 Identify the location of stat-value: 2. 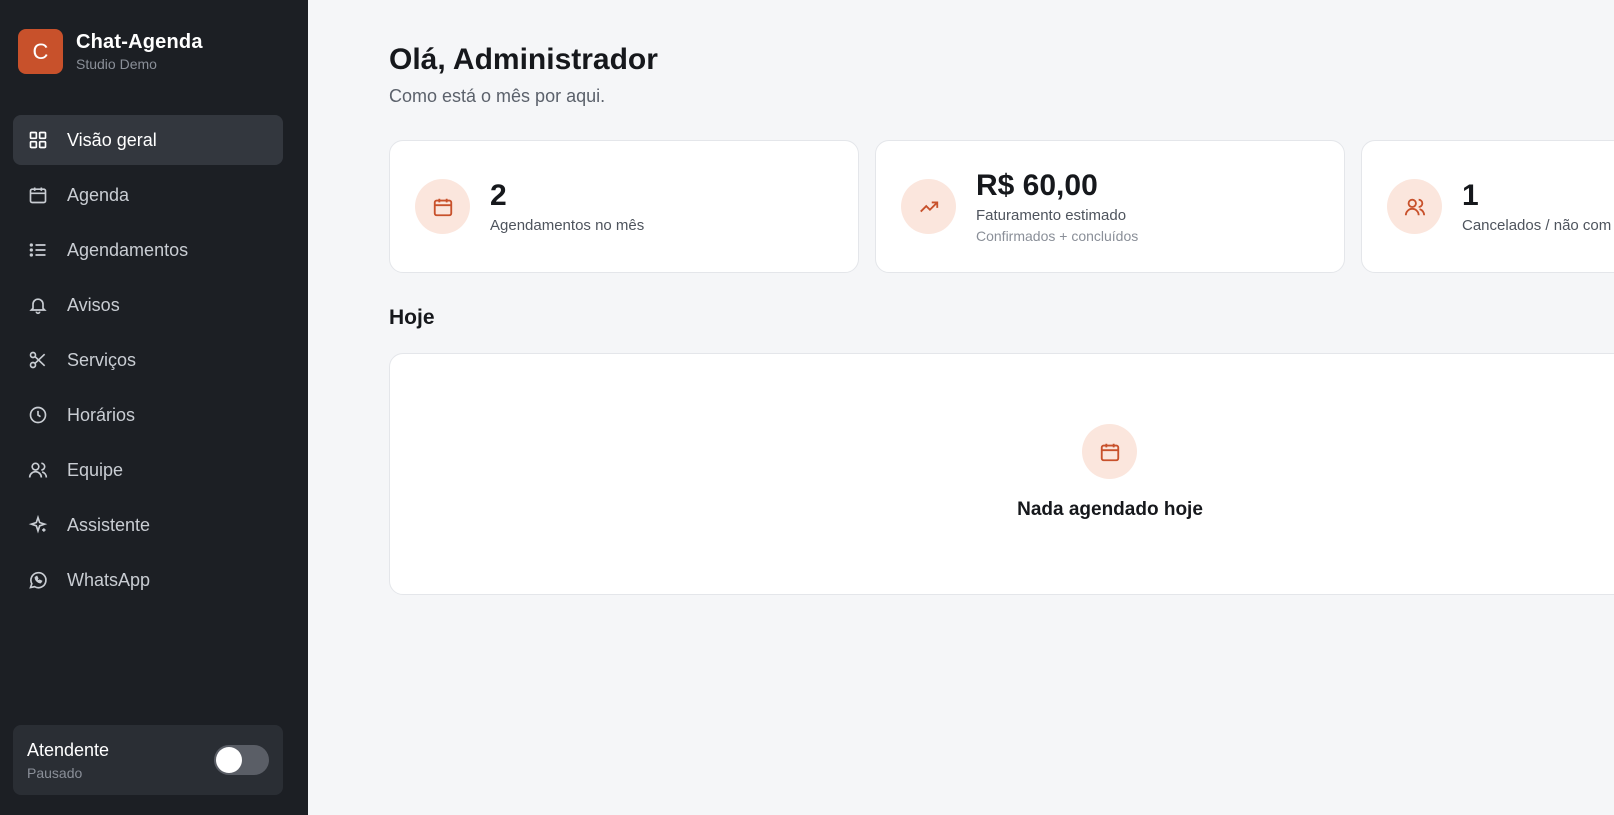
(498, 195).